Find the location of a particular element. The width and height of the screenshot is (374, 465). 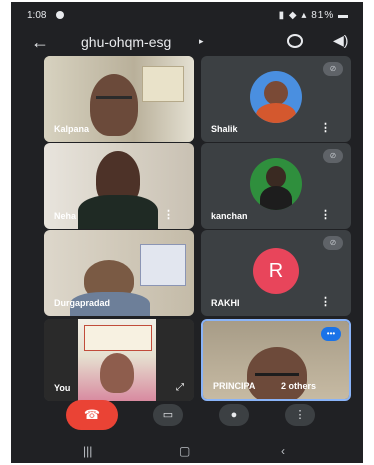

participant-name: PRINCIPA is located at coordinates (234, 386).